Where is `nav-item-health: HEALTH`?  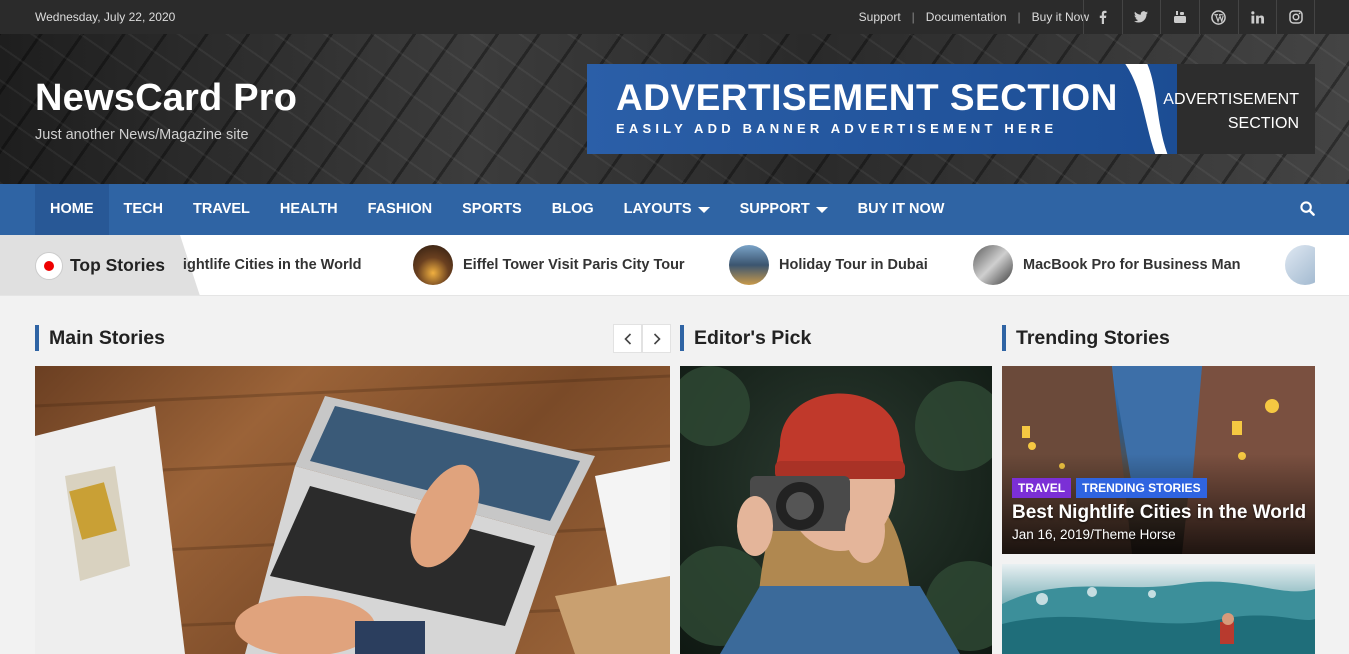 nav-item-health: HEALTH is located at coordinates (309, 209).